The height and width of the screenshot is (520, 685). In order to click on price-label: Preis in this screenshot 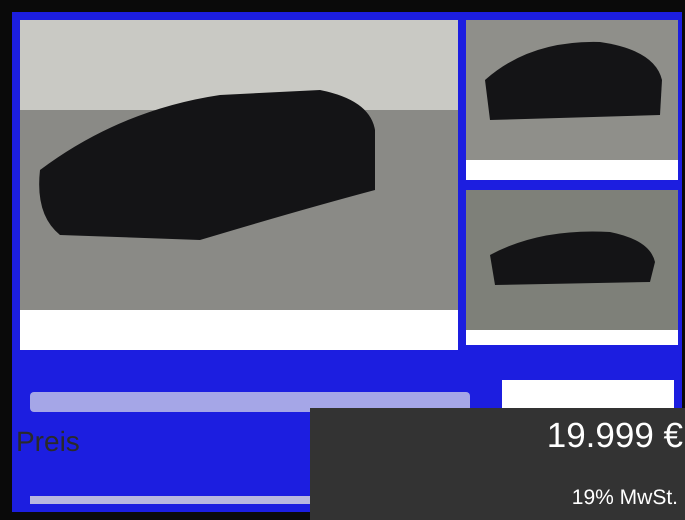, I will do `click(48, 442)`.